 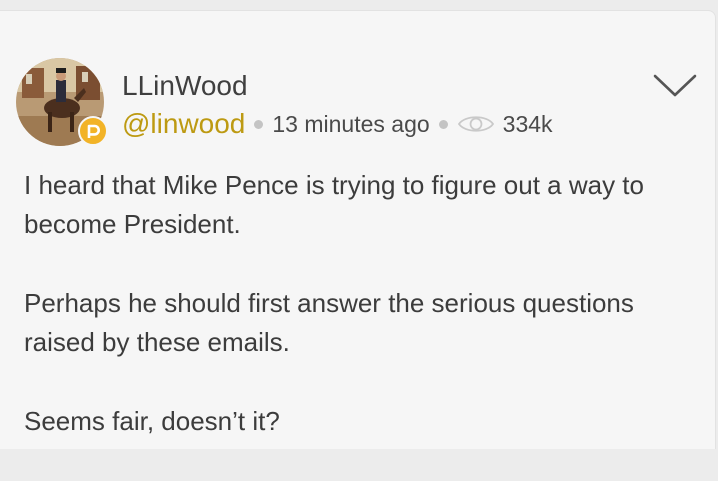 I want to click on post-menu-button, so click(x=675, y=86).